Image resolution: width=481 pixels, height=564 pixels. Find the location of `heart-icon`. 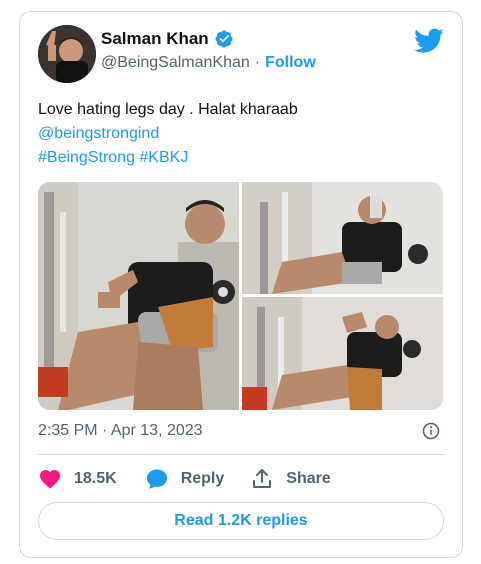

heart-icon is located at coordinates (50, 479).